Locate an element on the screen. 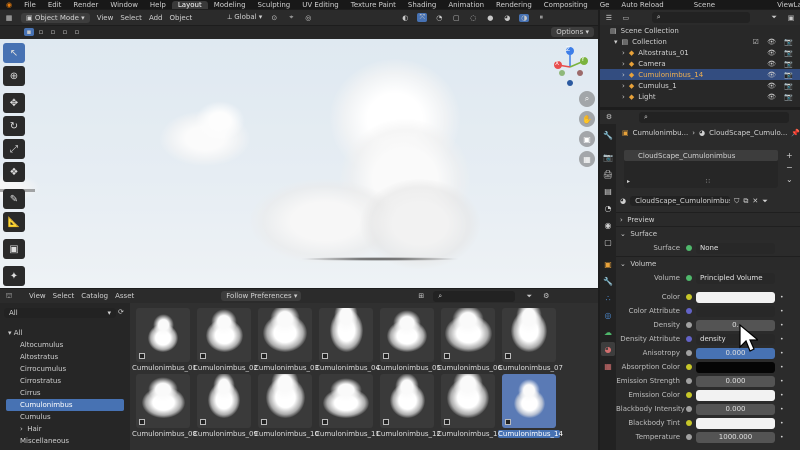 This screenshot has width=800, height=450. data-tab-icon: ☁ is located at coordinates (608, 332).